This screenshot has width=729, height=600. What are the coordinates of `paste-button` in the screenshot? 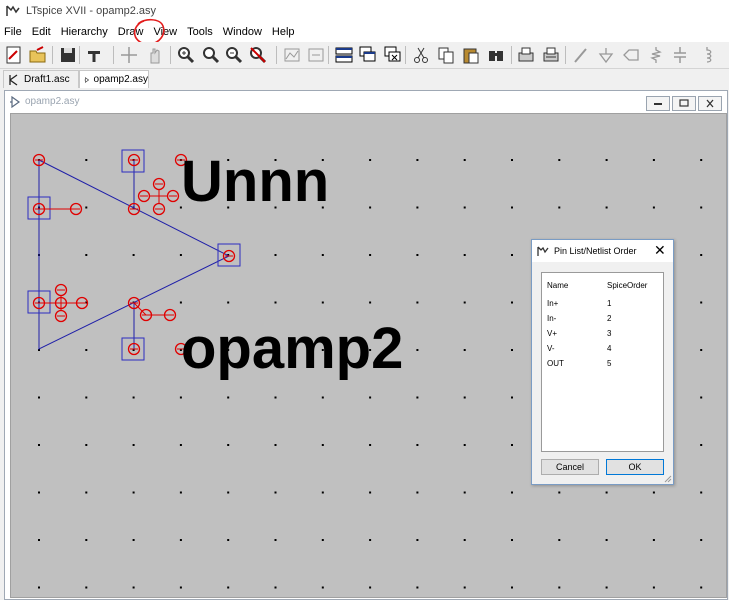 It's located at (471, 55).